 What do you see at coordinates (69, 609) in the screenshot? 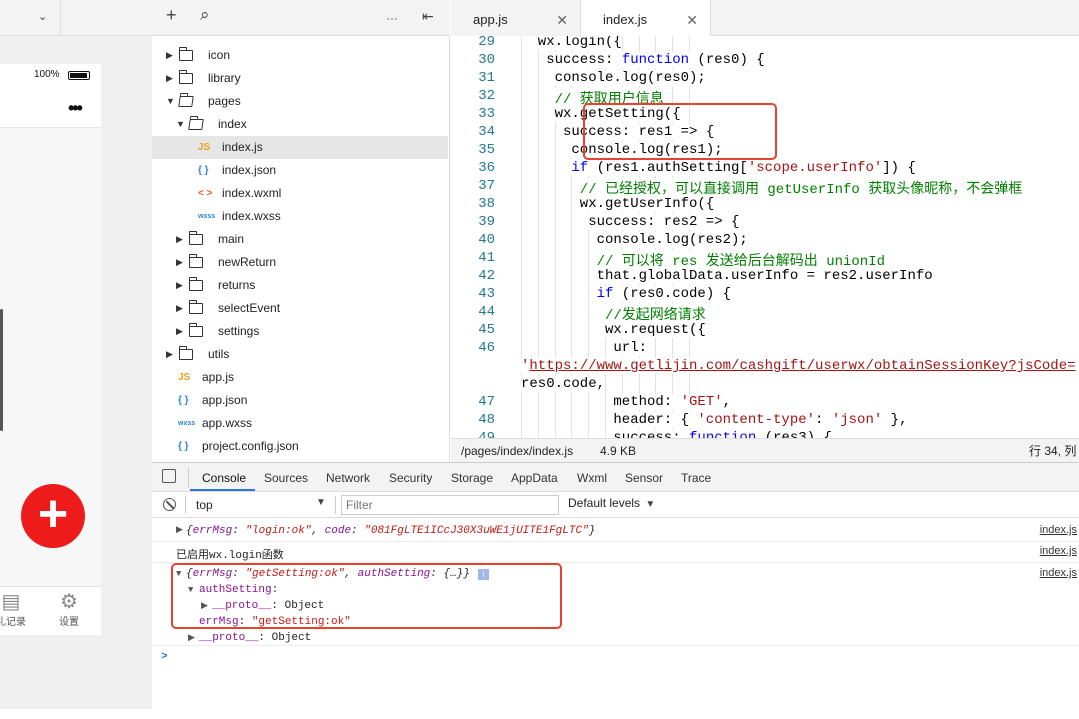
I see `tab-settings: ⚙ 设置` at bounding box center [69, 609].